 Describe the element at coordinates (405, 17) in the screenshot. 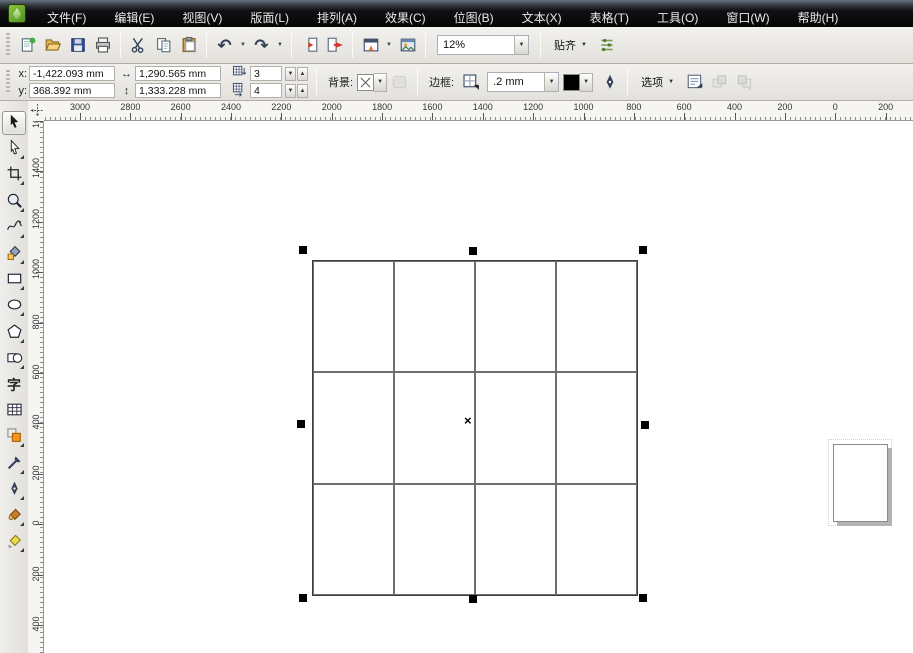

I see `menu-item-effects: 效果(C)` at that location.